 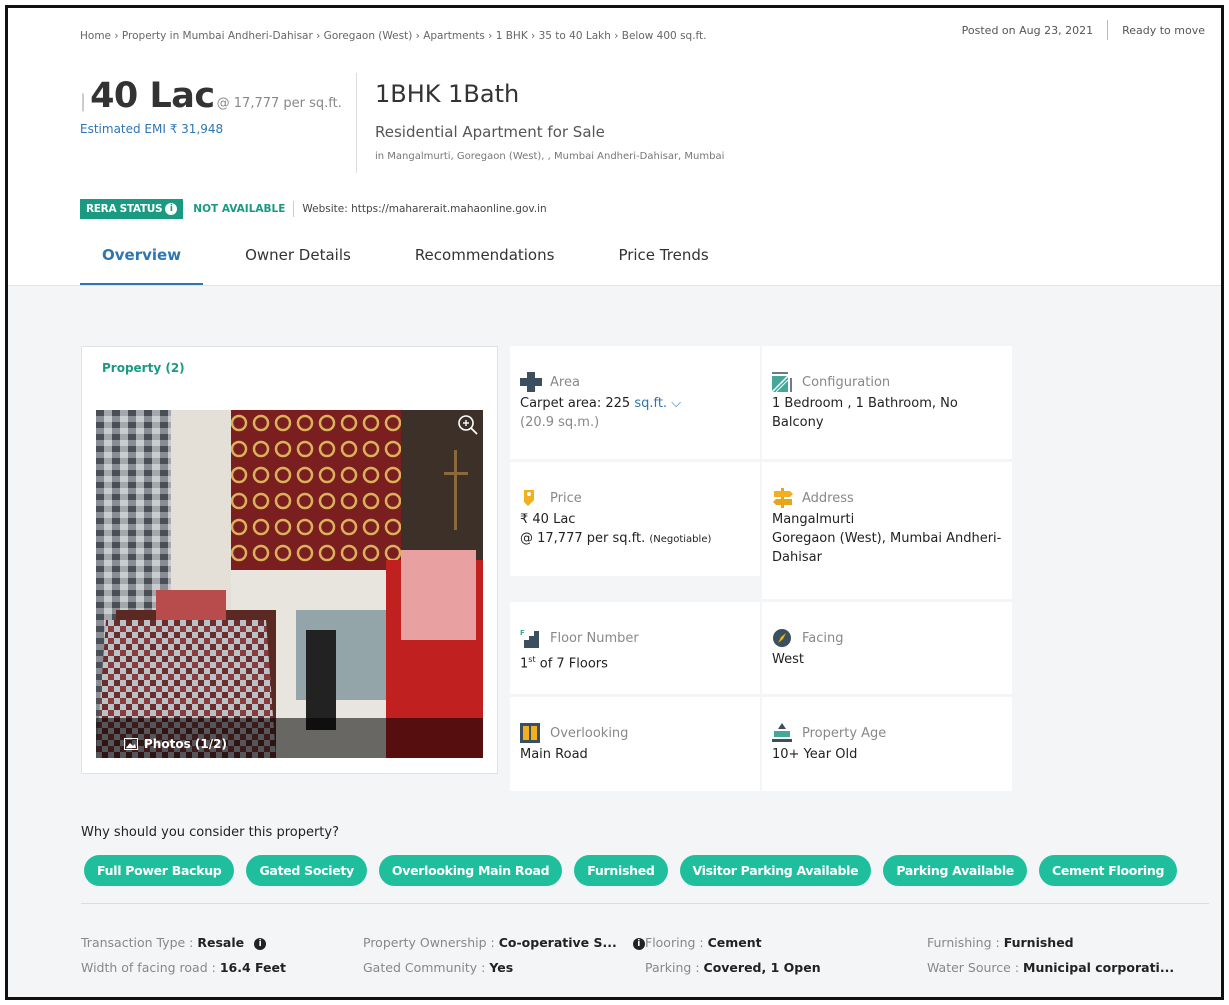 What do you see at coordinates (560, 422) in the screenshot?
I see `area-alt-value: (20.9 sq.m.)` at bounding box center [560, 422].